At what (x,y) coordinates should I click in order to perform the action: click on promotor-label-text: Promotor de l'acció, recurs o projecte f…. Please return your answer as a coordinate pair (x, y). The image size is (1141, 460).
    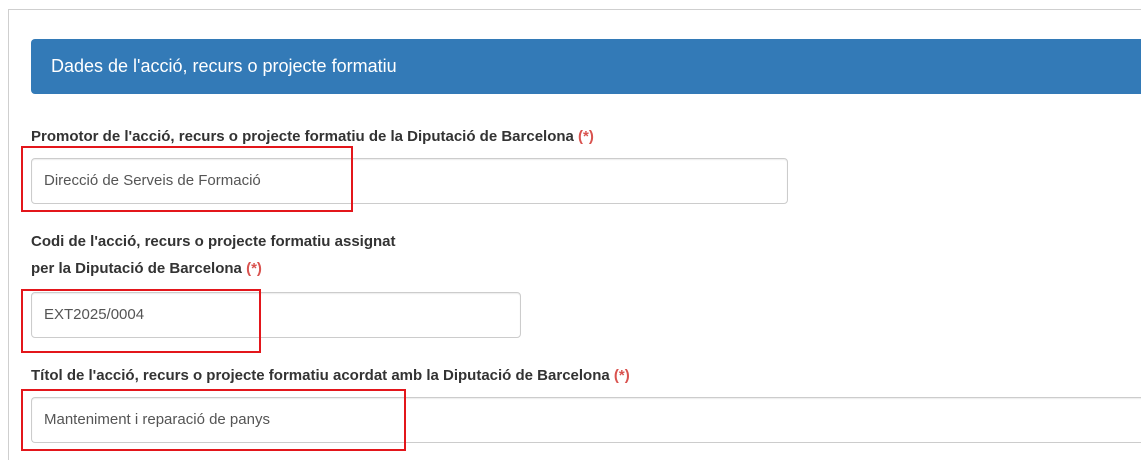
    Looking at the image, I should click on (302, 136).